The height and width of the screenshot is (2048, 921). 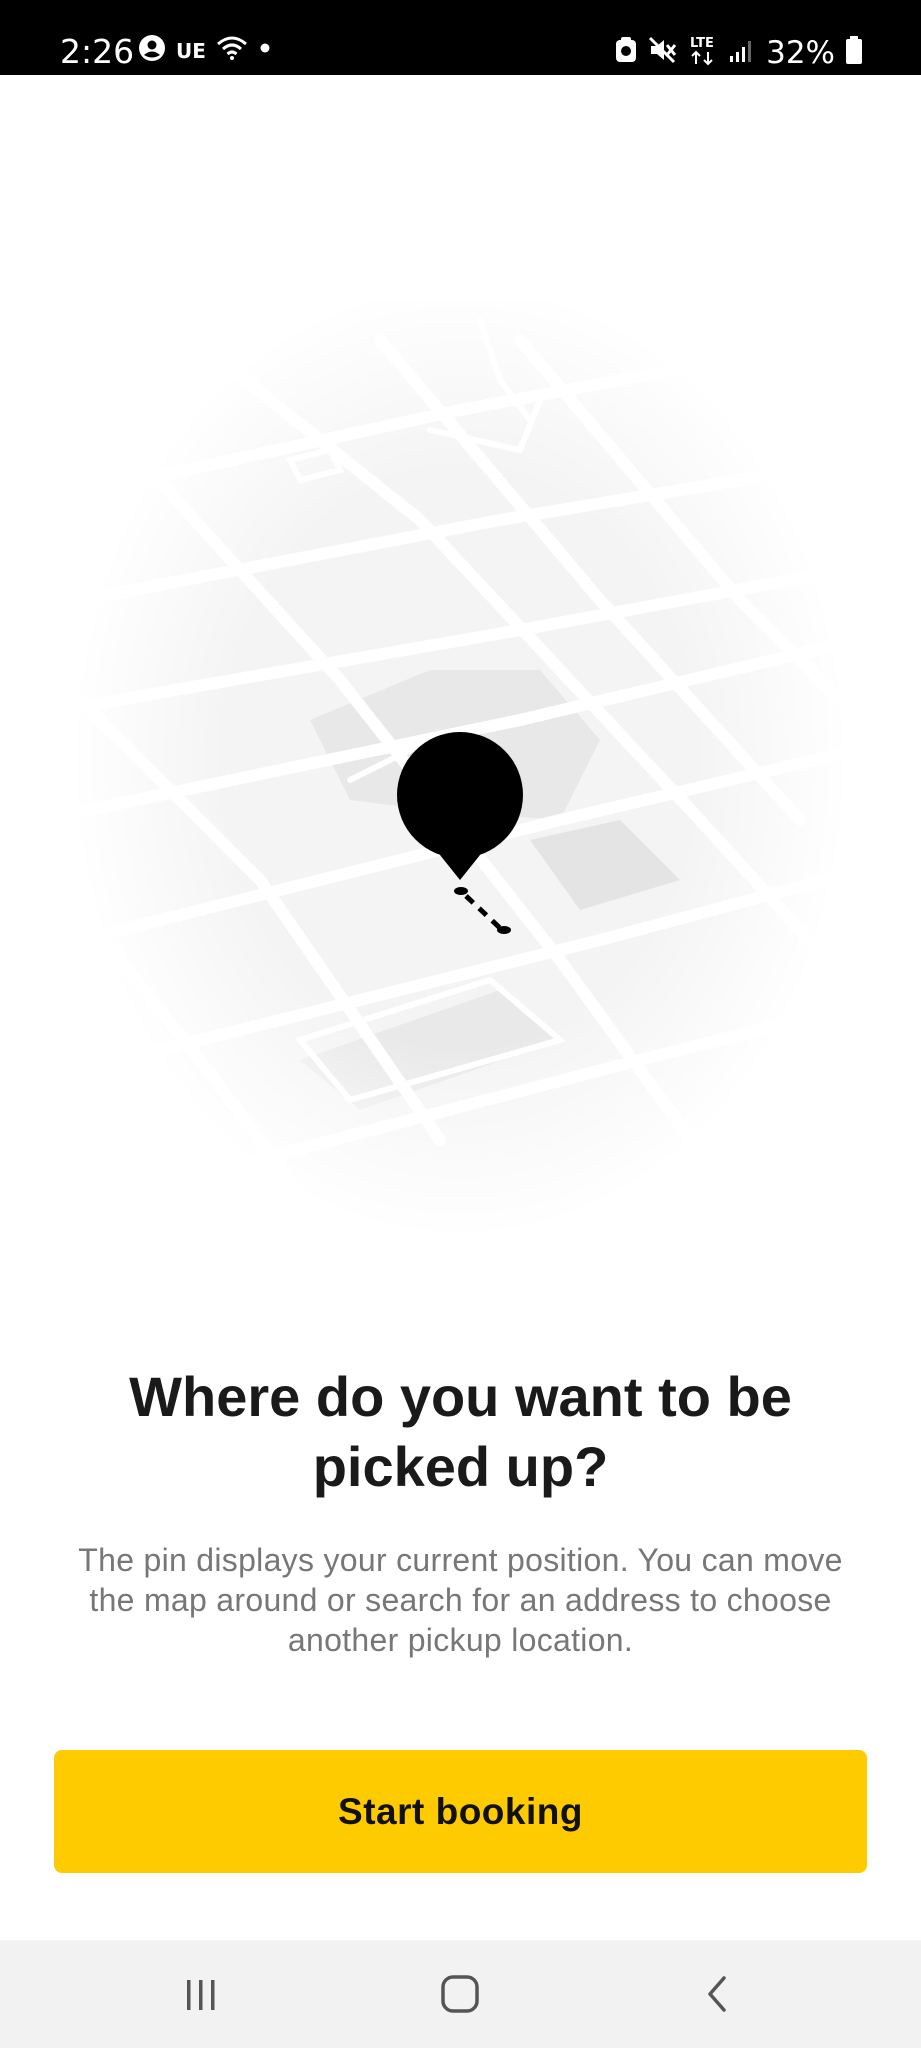 I want to click on account-circle-icon, so click(x=152, y=50).